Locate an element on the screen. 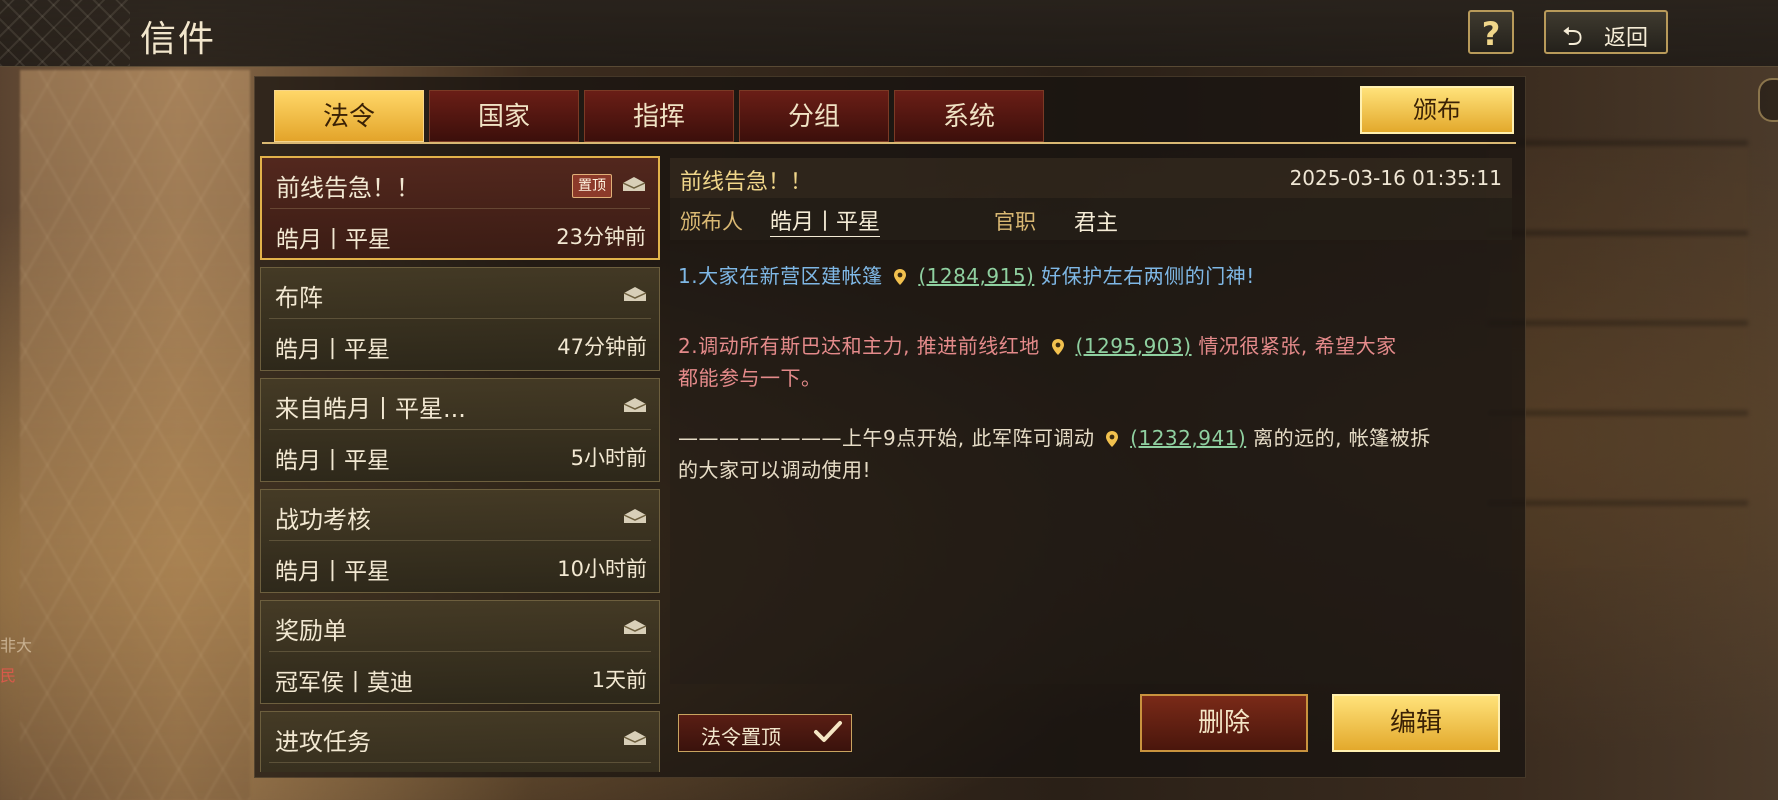 The height and width of the screenshot is (800, 1778). letter-item: 奖励单 冠军侯丨莫迪 1天前 is located at coordinates (460, 652).